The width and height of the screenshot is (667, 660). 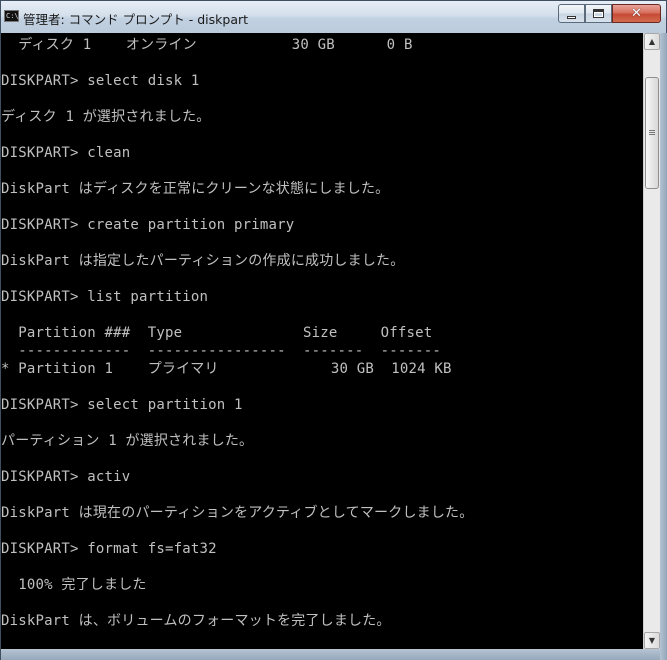 I want to click on window-frame-bottom, so click(x=330, y=654).